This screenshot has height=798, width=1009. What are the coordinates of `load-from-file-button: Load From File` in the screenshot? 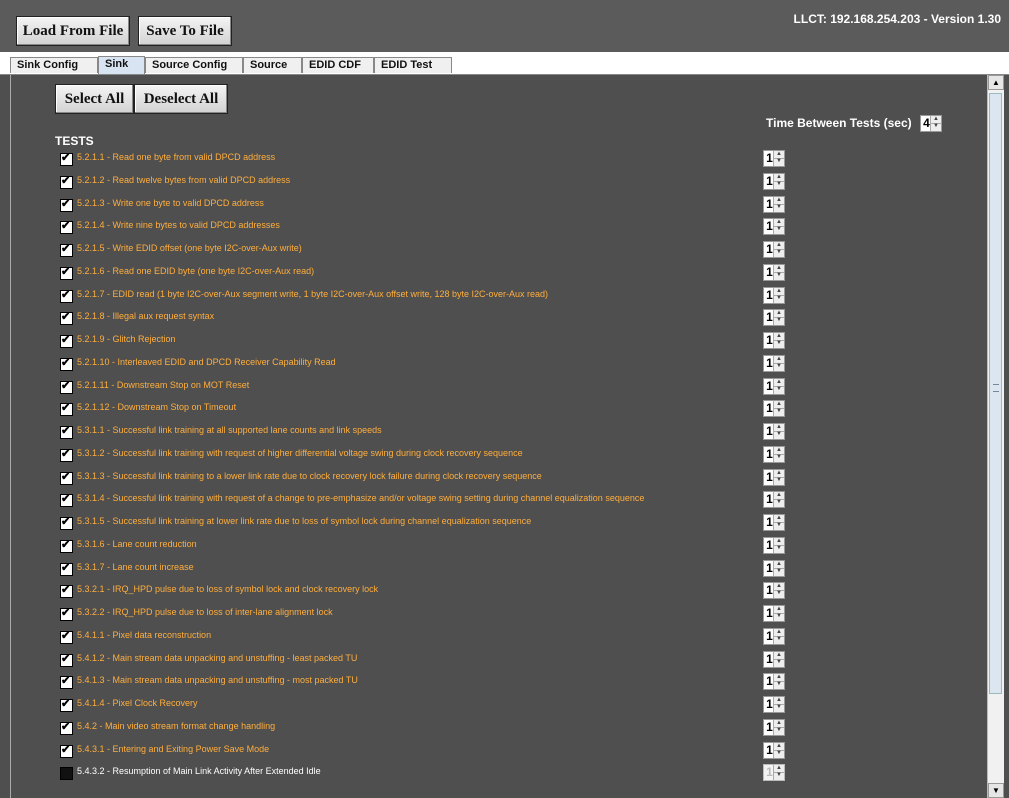 It's located at (73, 31).